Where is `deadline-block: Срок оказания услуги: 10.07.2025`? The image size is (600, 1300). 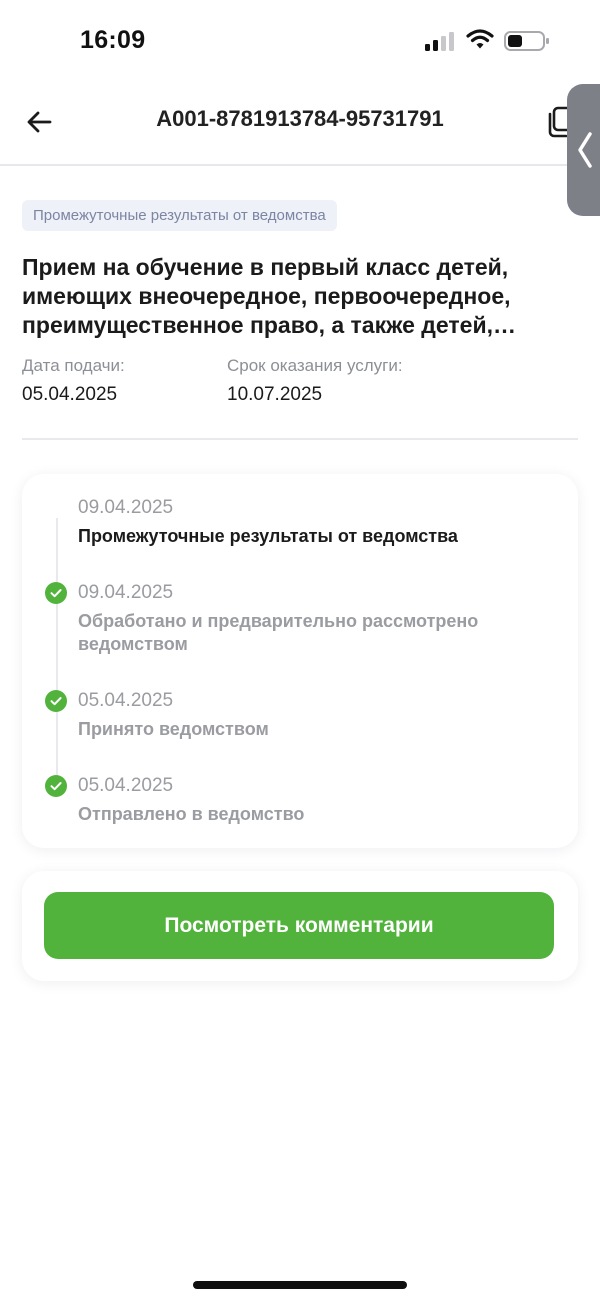
deadline-block: Срок оказания услуги: 10.07.2025 is located at coordinates (315, 381).